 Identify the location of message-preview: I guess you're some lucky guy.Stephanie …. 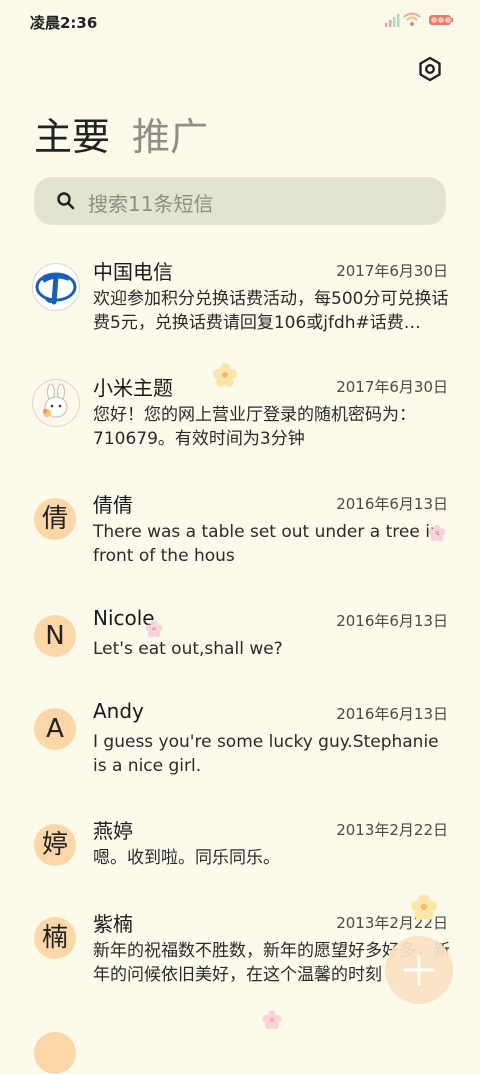
(266, 754).